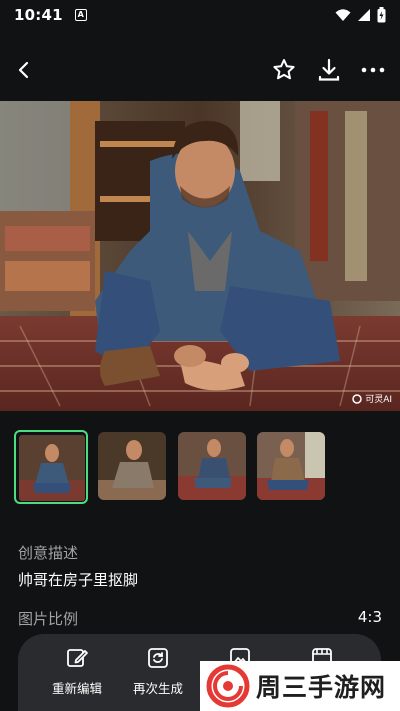  I want to click on top-bar, so click(200, 72).